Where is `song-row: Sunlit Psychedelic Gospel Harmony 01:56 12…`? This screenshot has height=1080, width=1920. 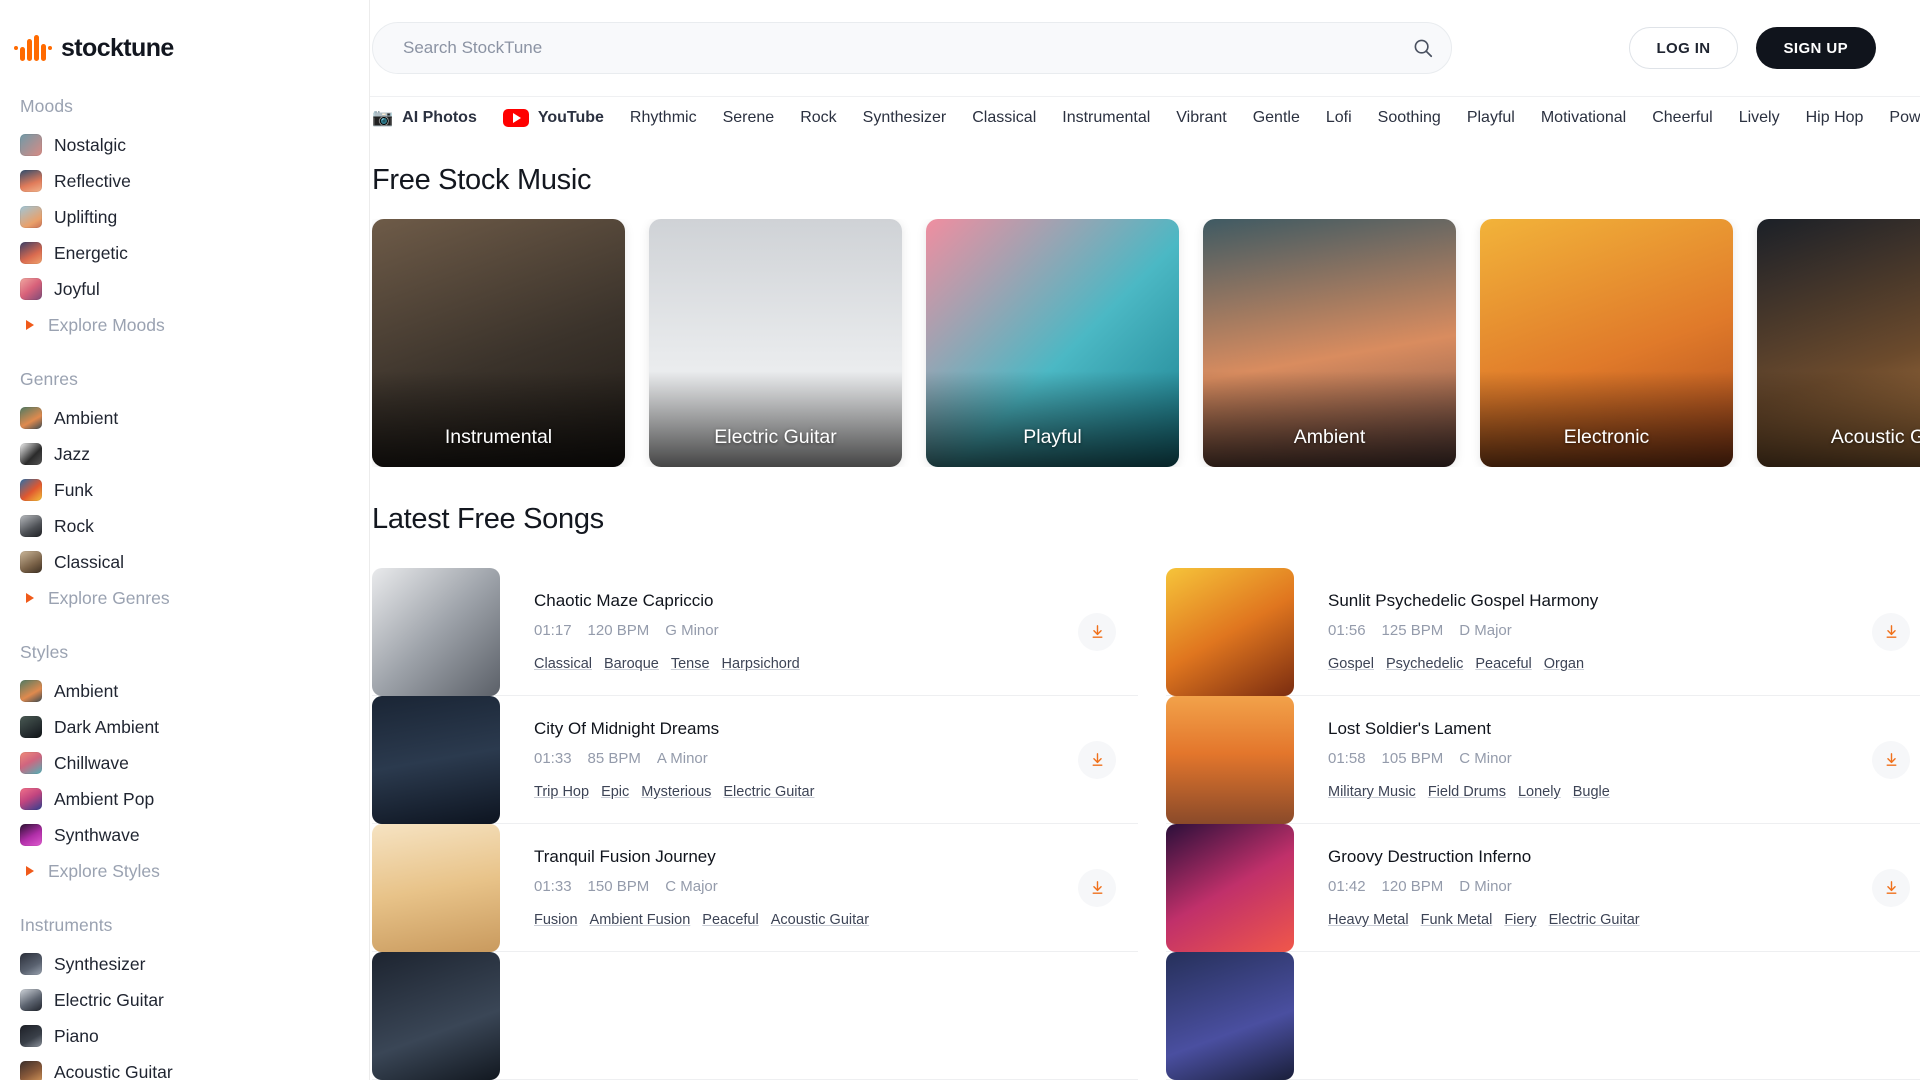 song-row: Sunlit Psychedelic Gospel Harmony 01:56 12… is located at coordinates (1543, 631).